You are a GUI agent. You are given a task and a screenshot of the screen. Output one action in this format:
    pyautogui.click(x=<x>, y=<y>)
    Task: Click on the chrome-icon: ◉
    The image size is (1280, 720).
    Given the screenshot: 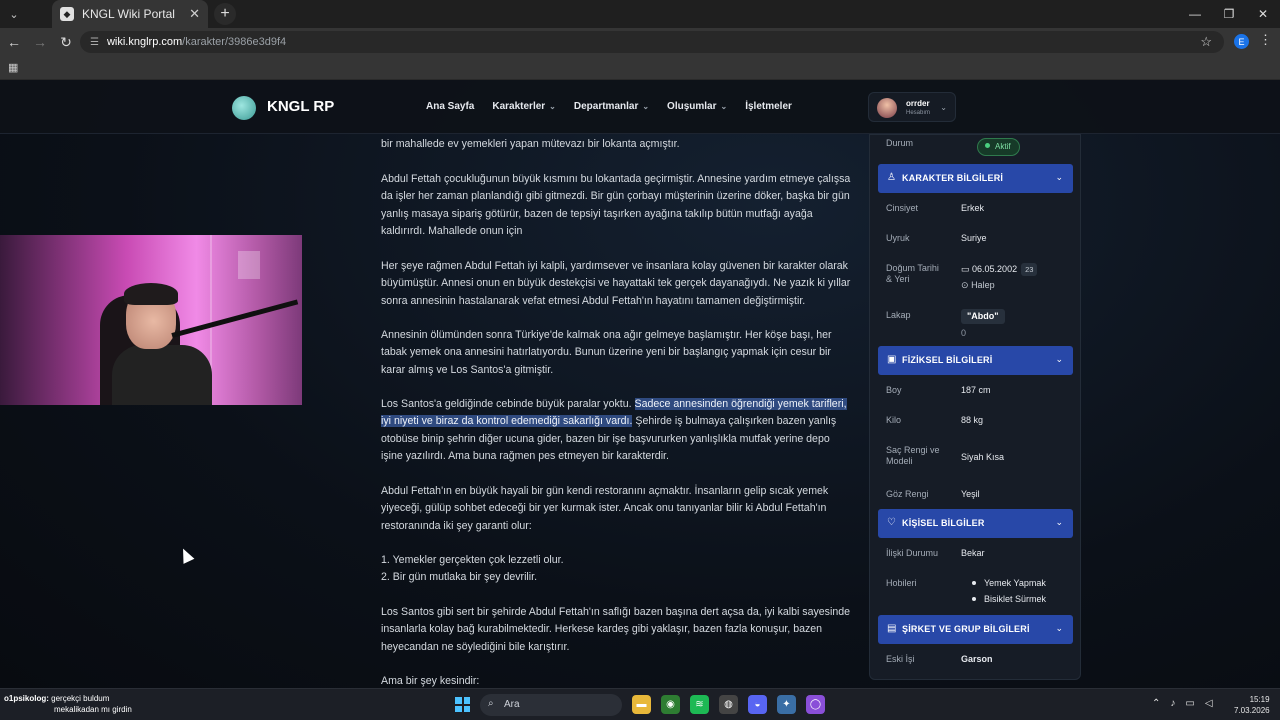 What is the action you would take?
    pyautogui.click(x=670, y=704)
    